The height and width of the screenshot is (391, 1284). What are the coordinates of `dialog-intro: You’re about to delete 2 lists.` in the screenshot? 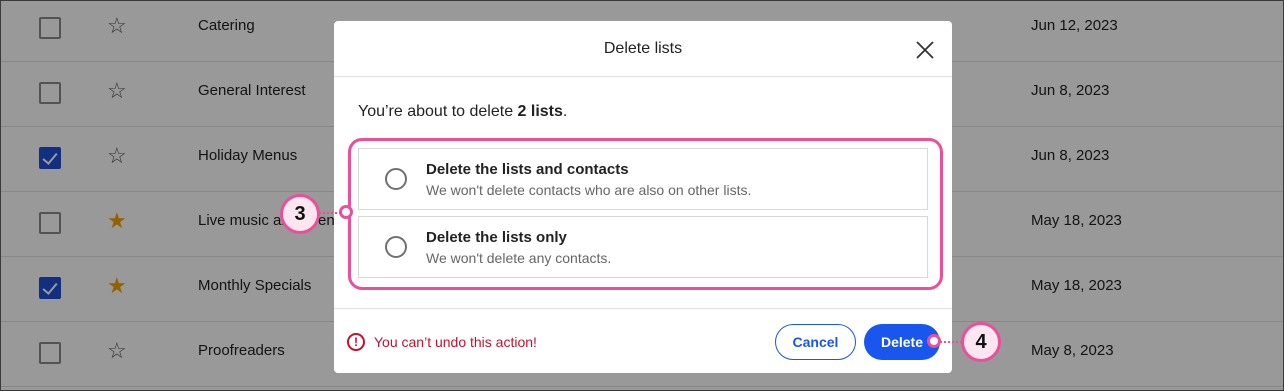 It's located at (462, 112).